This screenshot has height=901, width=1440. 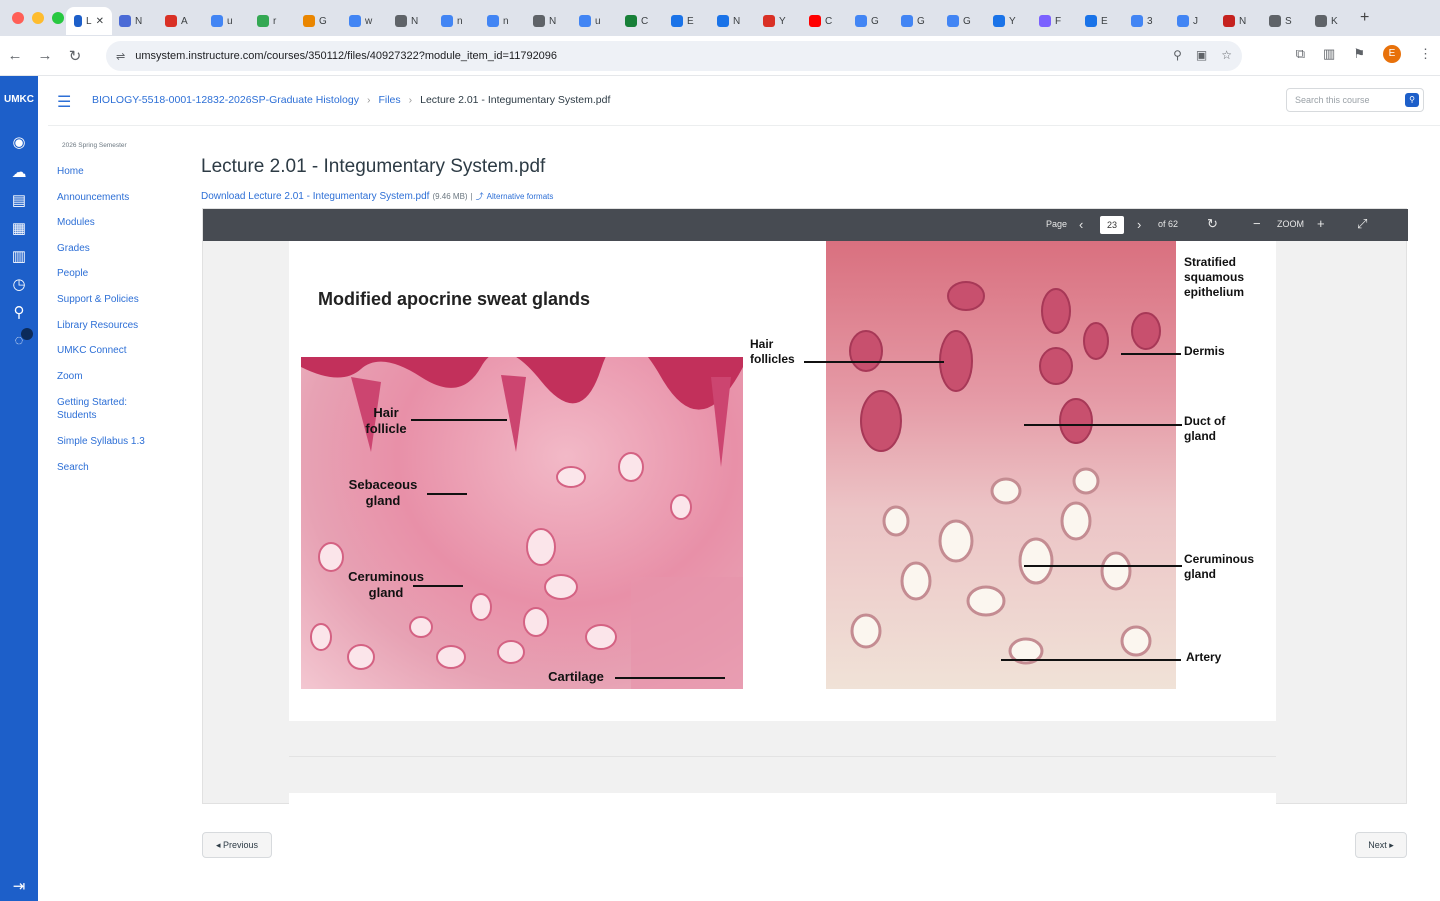 What do you see at coordinates (1177, 55) in the screenshot?
I see `search-icon: ⚲` at bounding box center [1177, 55].